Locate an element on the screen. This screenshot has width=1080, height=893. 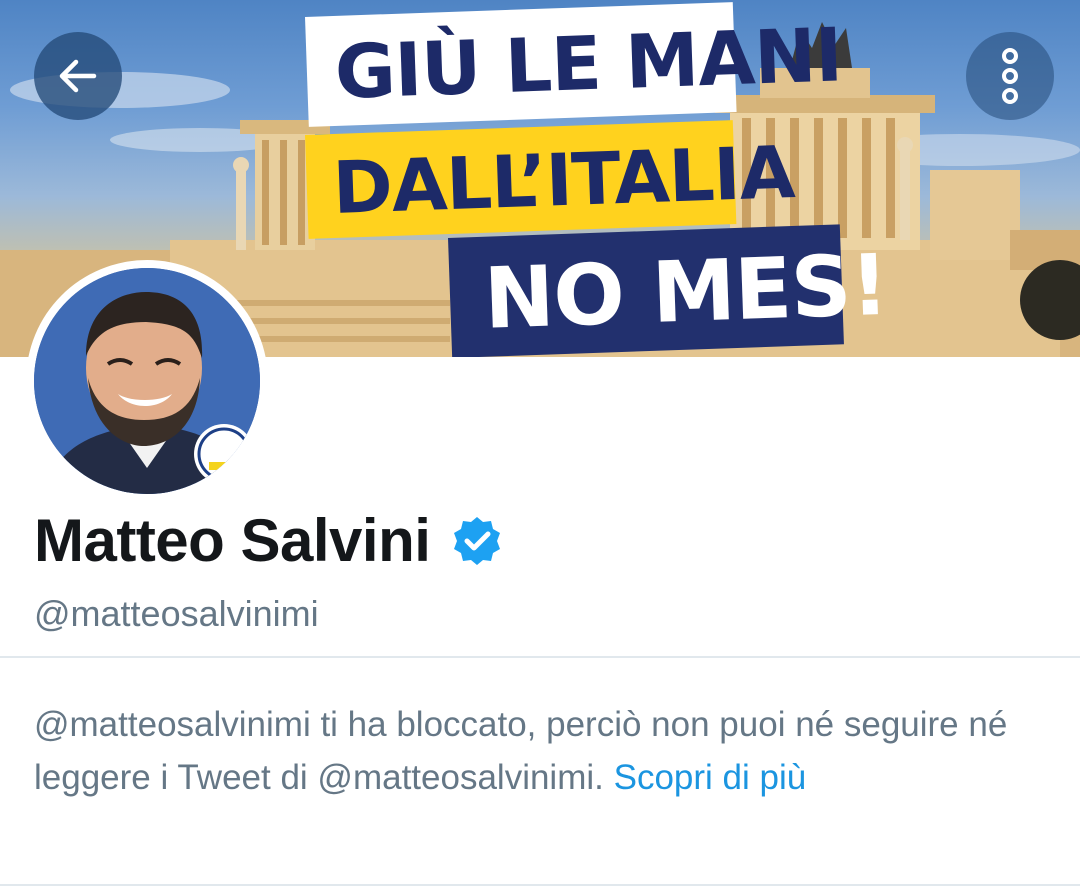
bottom-divider is located at coordinates (540, 885).